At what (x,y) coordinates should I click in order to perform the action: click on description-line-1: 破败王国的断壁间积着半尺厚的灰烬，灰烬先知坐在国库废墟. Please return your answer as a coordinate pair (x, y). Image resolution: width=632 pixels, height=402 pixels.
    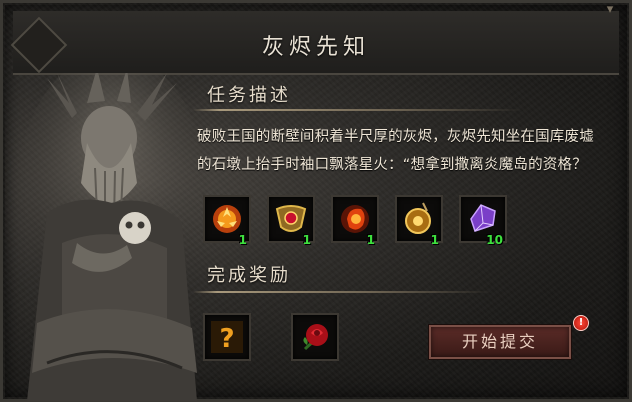
    Looking at the image, I should click on (395, 137).